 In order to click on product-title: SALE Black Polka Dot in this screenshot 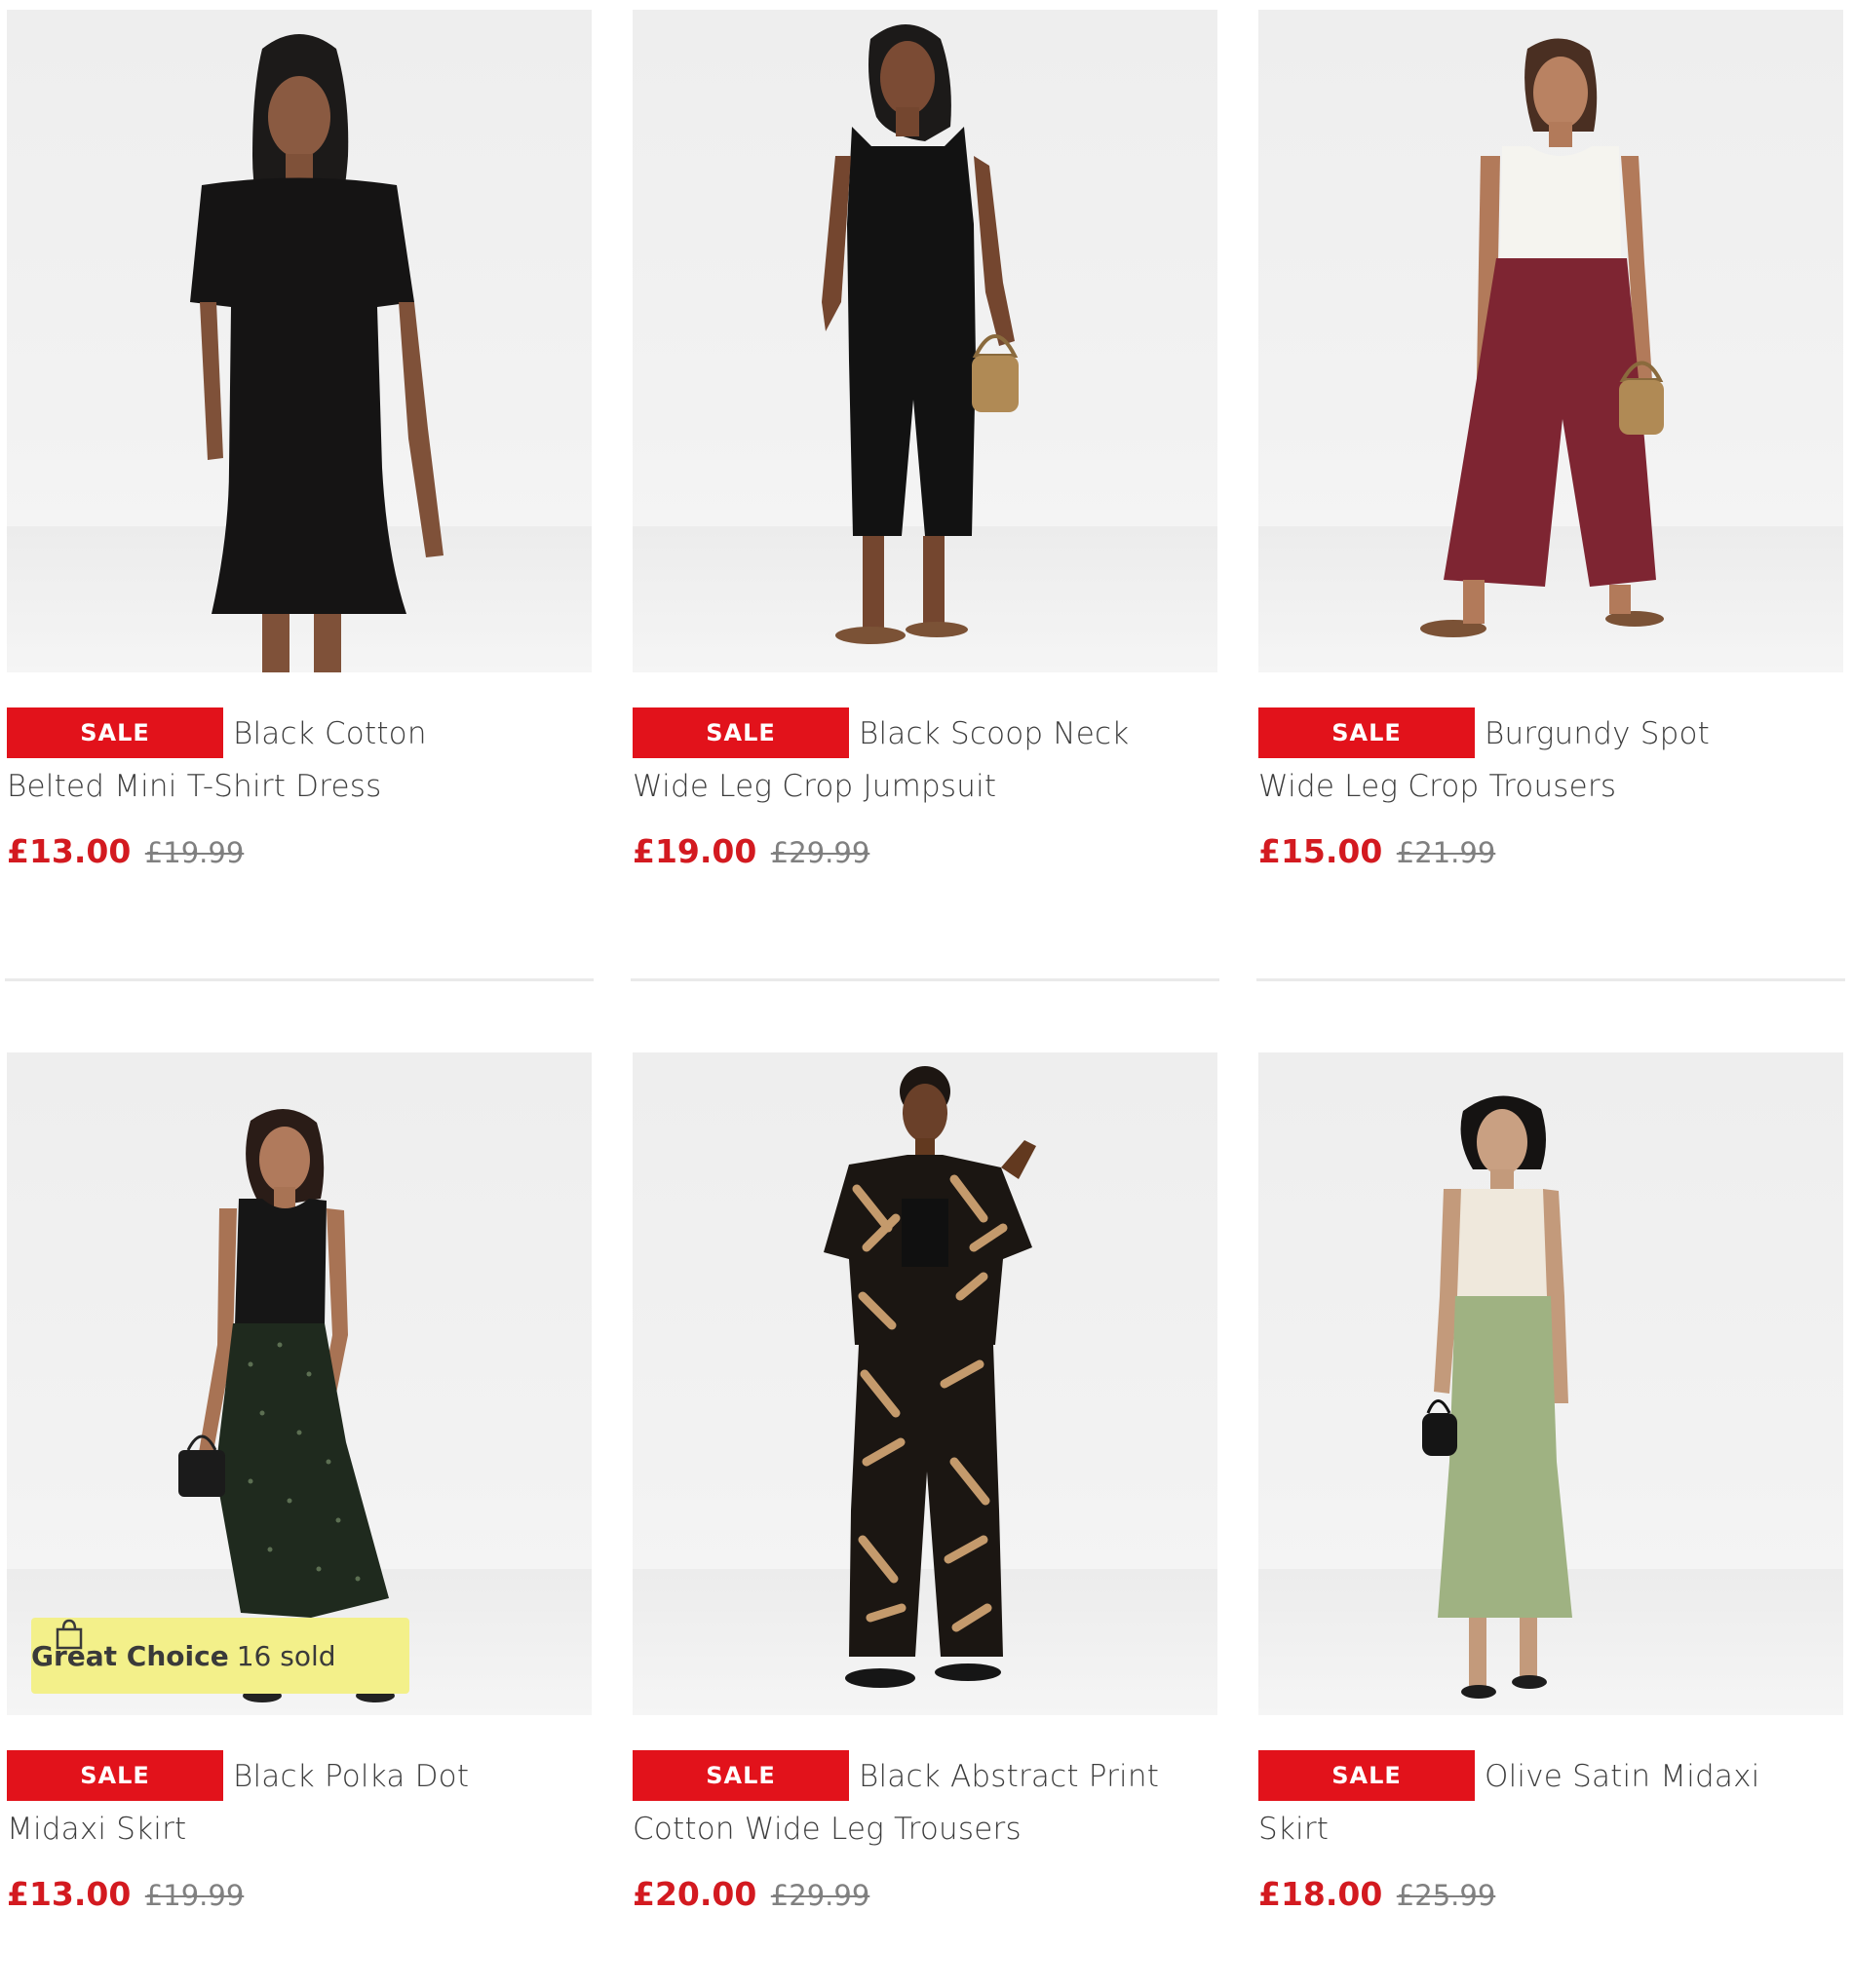, I will do `click(299, 1777)`.